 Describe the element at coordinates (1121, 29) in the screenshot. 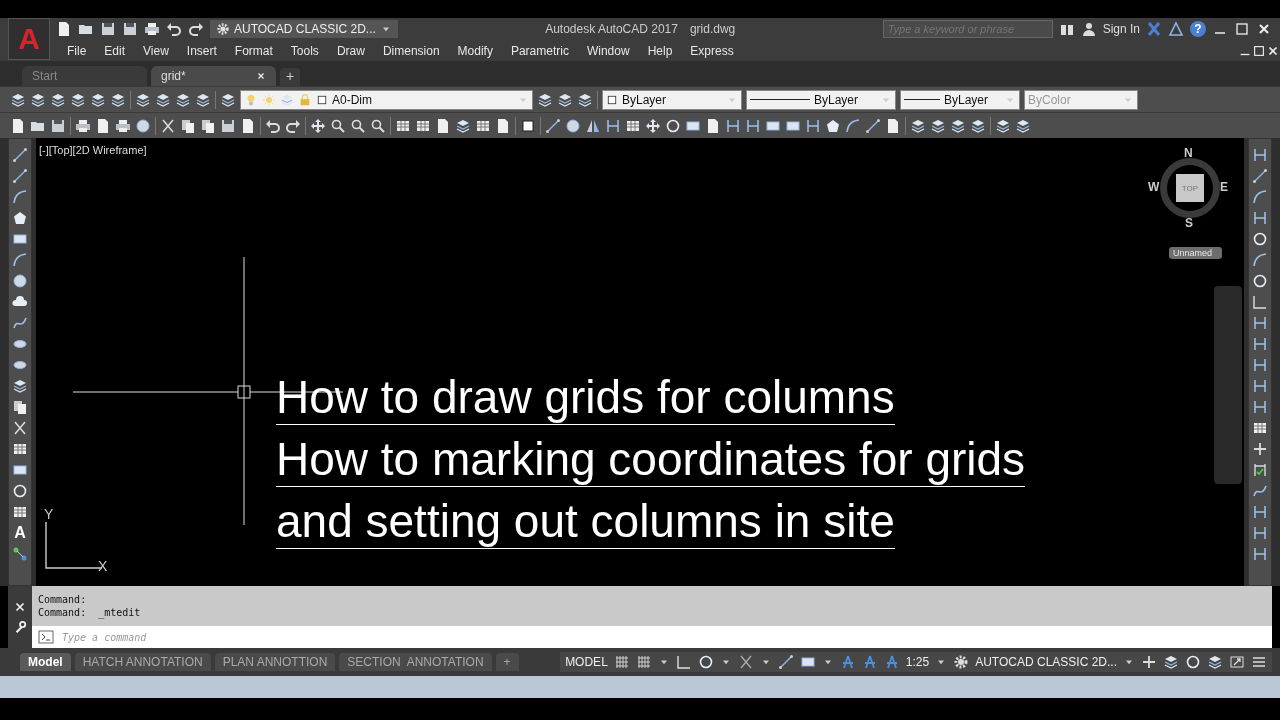

I see `sign-in-link: Sign In` at that location.